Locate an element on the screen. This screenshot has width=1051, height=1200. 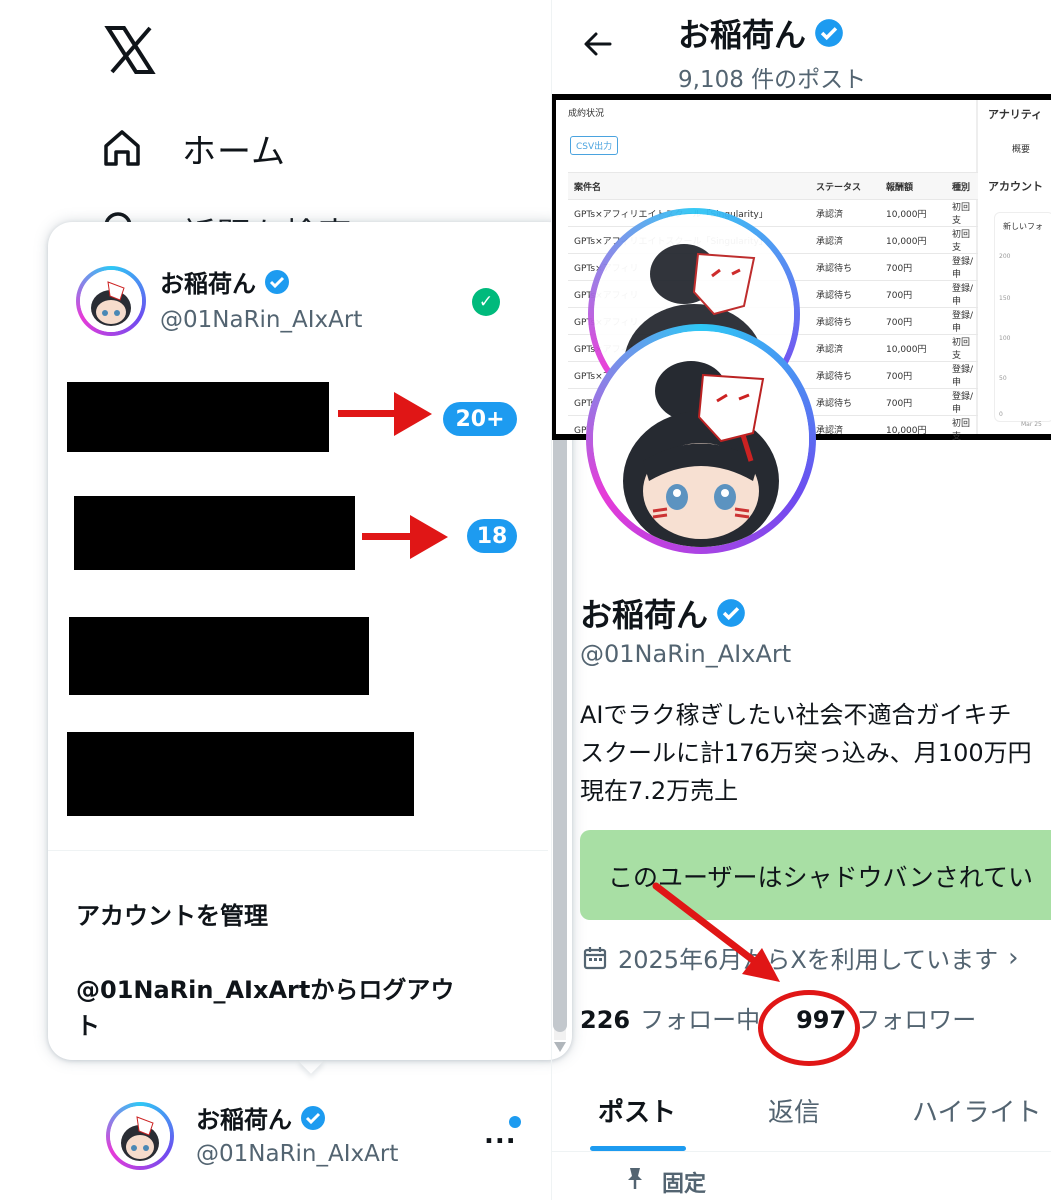
switcher-account-name: お稲荷ん is located at coordinates (261, 1117).